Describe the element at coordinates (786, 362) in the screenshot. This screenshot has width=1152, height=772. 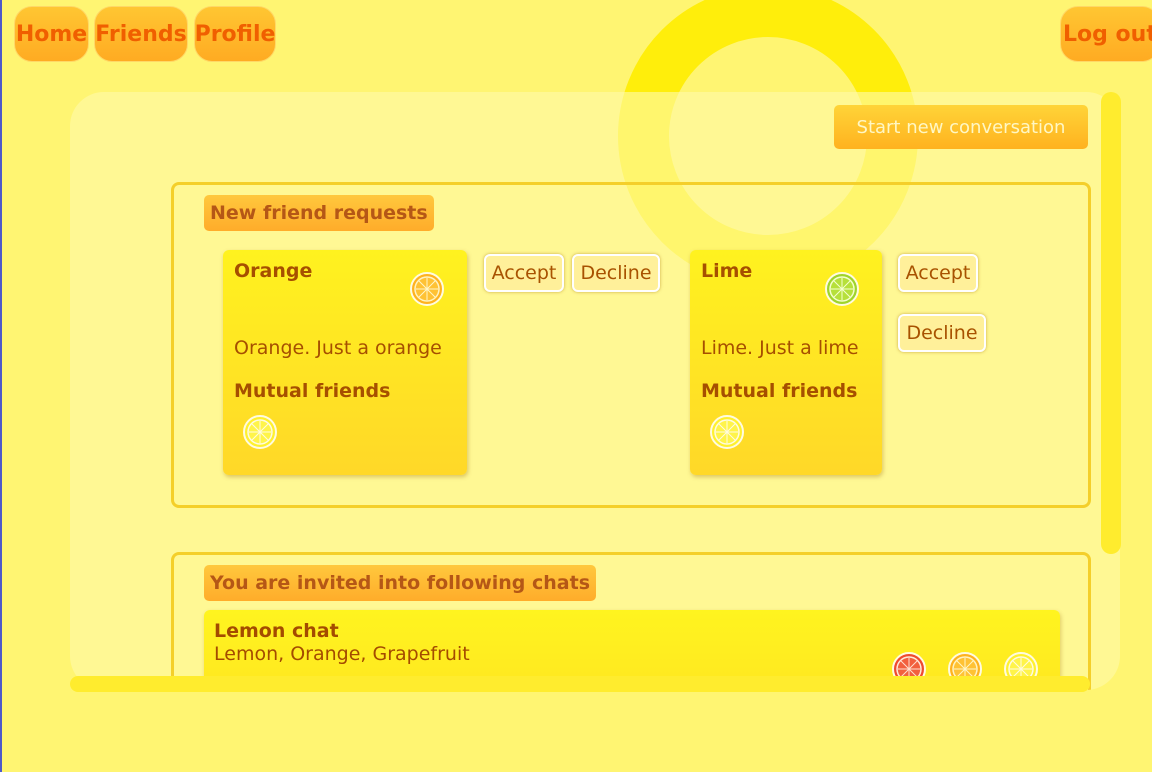
I see `friend-request-card: Lime Lime. Just a lime Mutual friends` at that location.